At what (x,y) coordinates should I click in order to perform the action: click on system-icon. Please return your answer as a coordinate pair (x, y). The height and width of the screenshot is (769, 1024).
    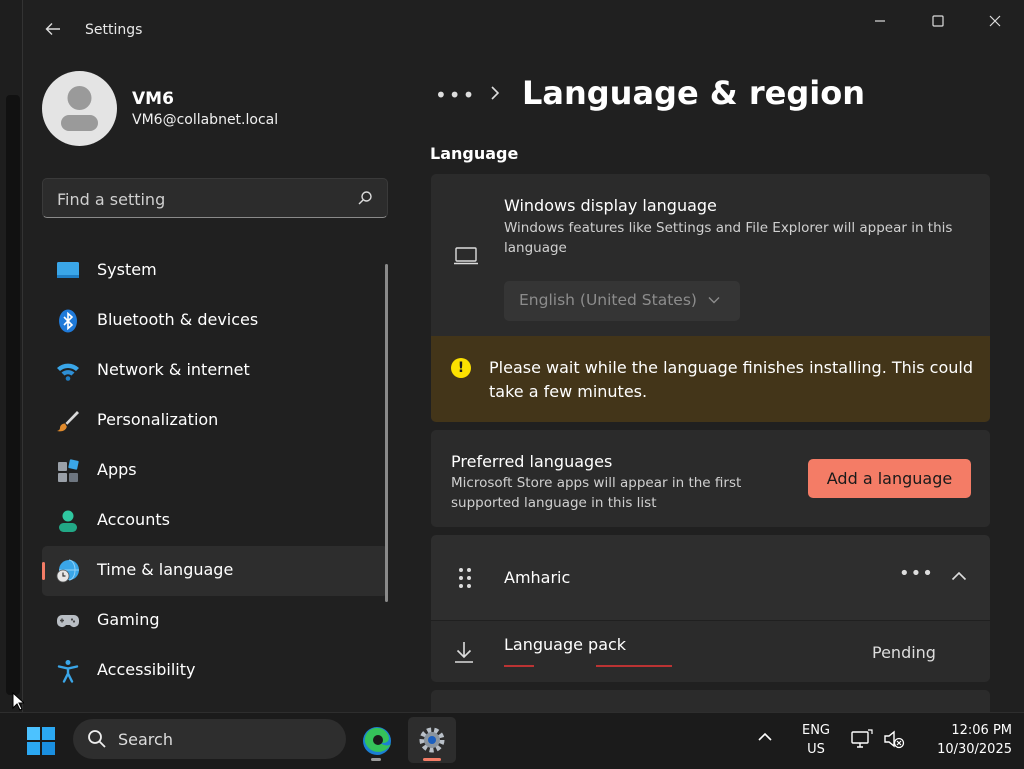
    Looking at the image, I should click on (68, 270).